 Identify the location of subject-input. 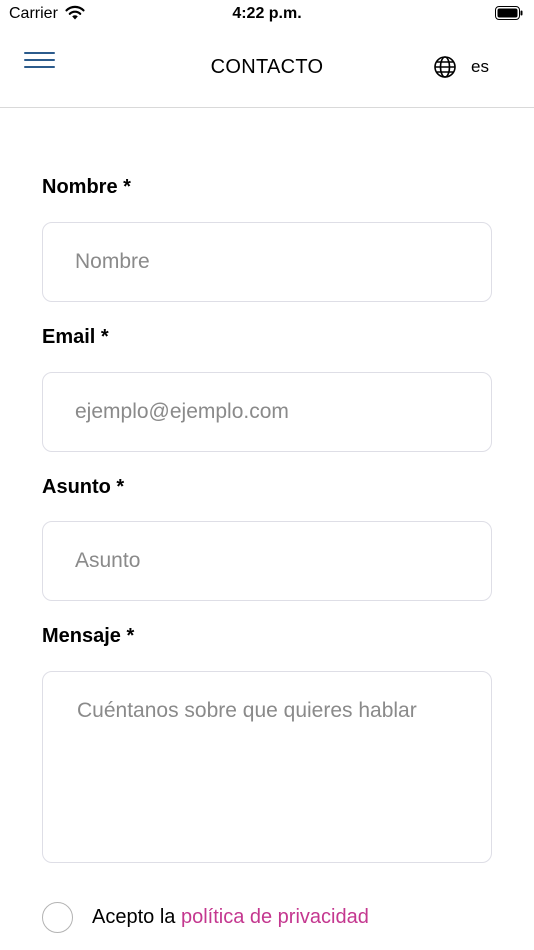
(267, 561).